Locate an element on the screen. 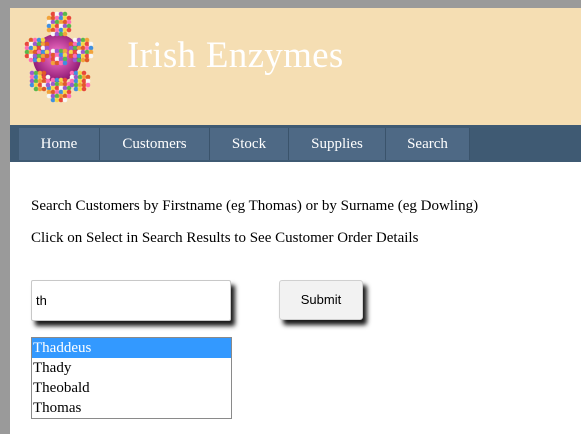  result-item: Theobald is located at coordinates (131, 388).